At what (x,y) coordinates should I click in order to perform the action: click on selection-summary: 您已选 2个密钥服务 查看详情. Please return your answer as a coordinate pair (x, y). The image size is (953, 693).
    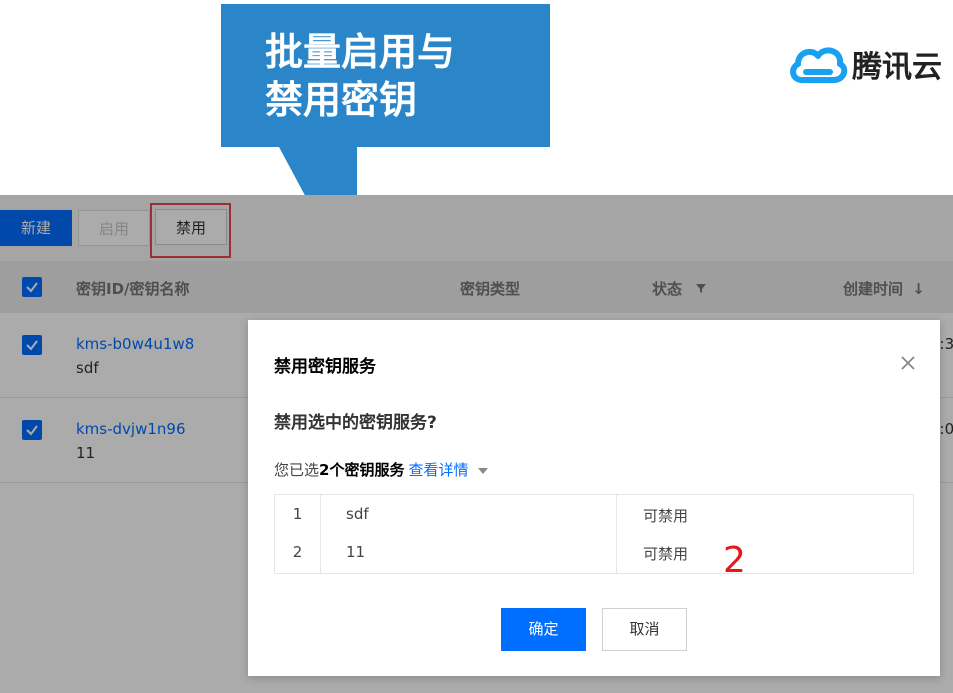
    Looking at the image, I should click on (381, 469).